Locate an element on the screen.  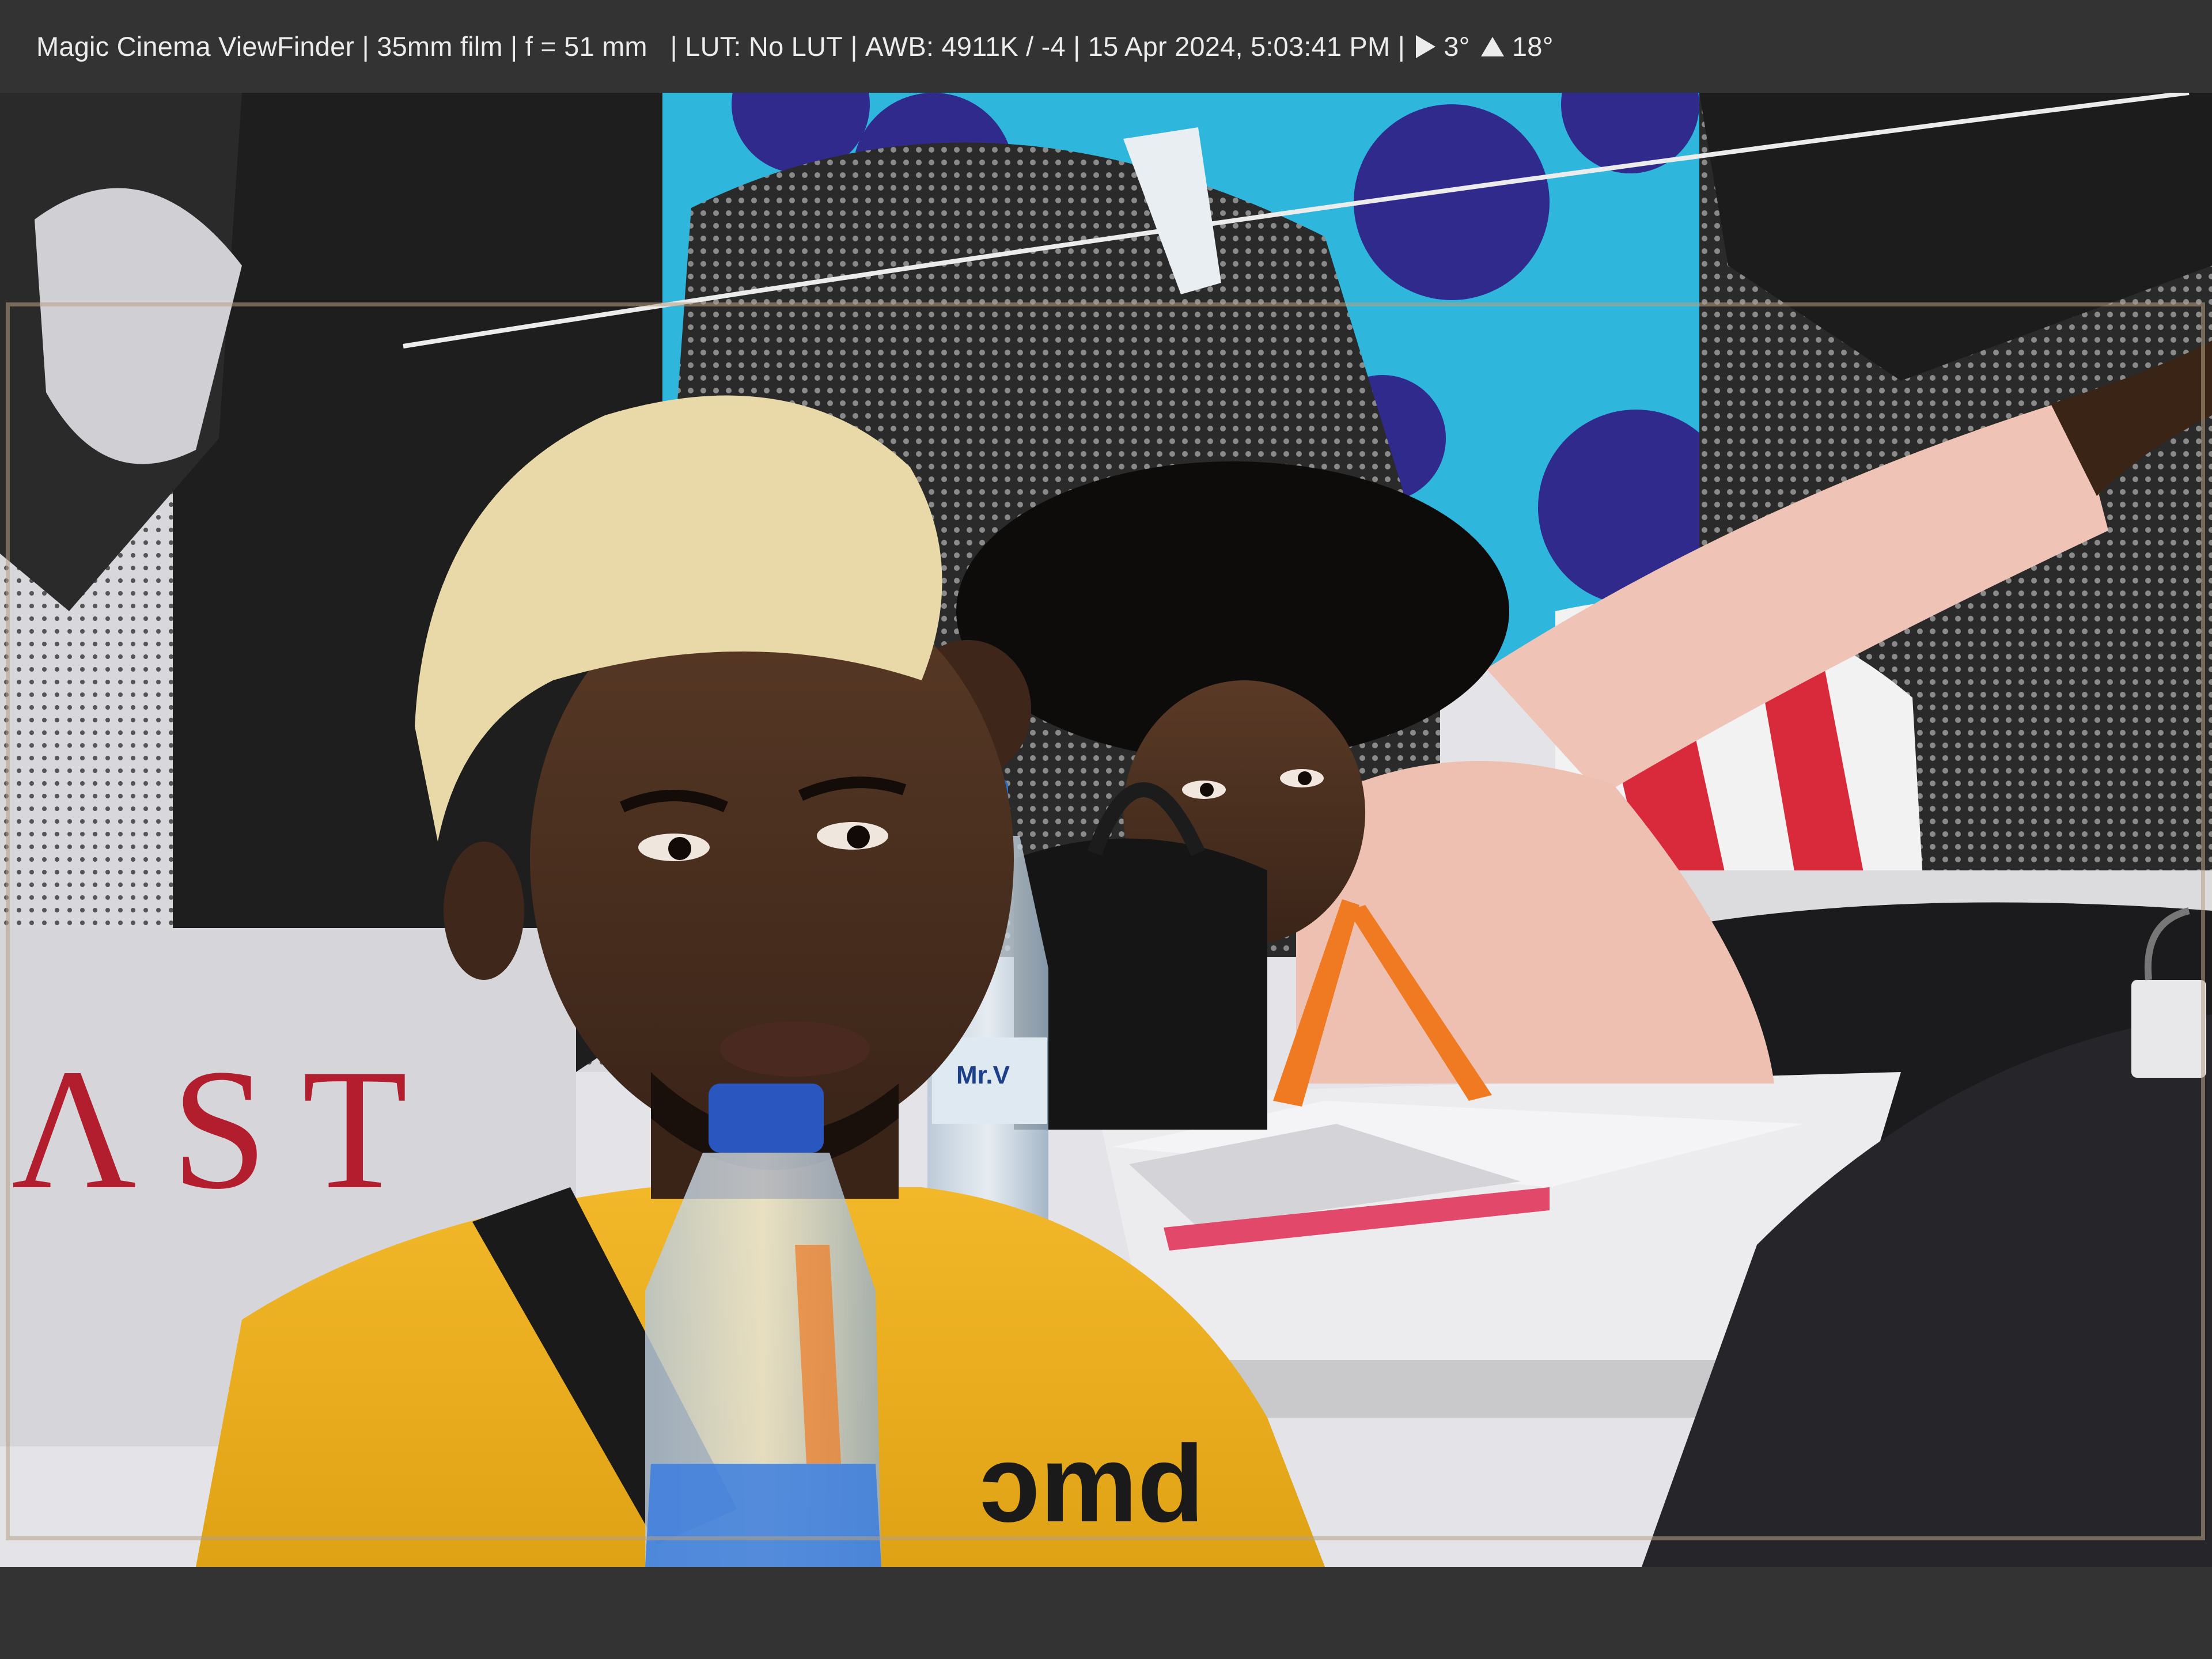
lut-setting: LUT: No LUT is located at coordinates (764, 46).